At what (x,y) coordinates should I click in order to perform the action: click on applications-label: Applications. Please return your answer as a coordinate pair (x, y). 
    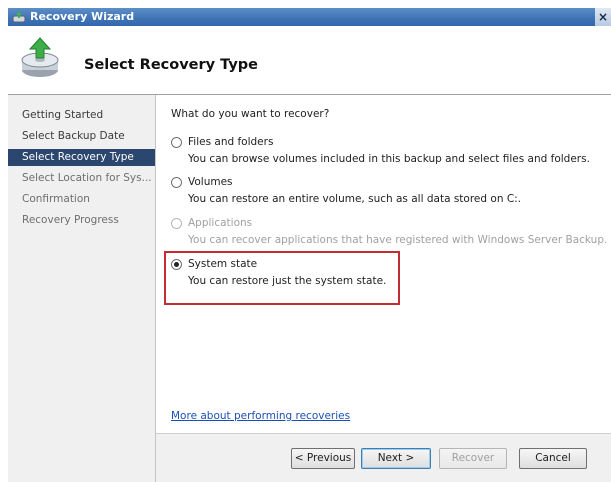
    Looking at the image, I should click on (220, 223).